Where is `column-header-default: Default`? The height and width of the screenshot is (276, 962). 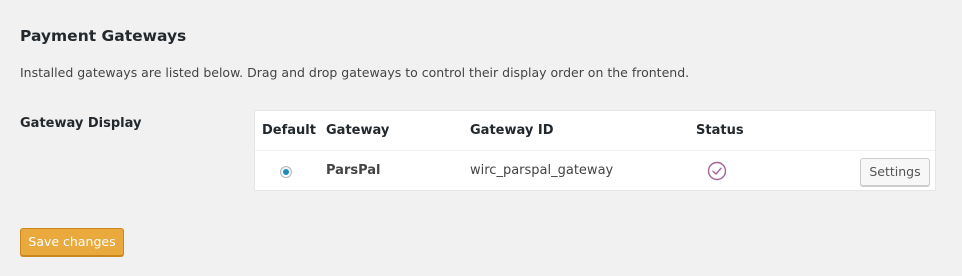
column-header-default: Default is located at coordinates (289, 130).